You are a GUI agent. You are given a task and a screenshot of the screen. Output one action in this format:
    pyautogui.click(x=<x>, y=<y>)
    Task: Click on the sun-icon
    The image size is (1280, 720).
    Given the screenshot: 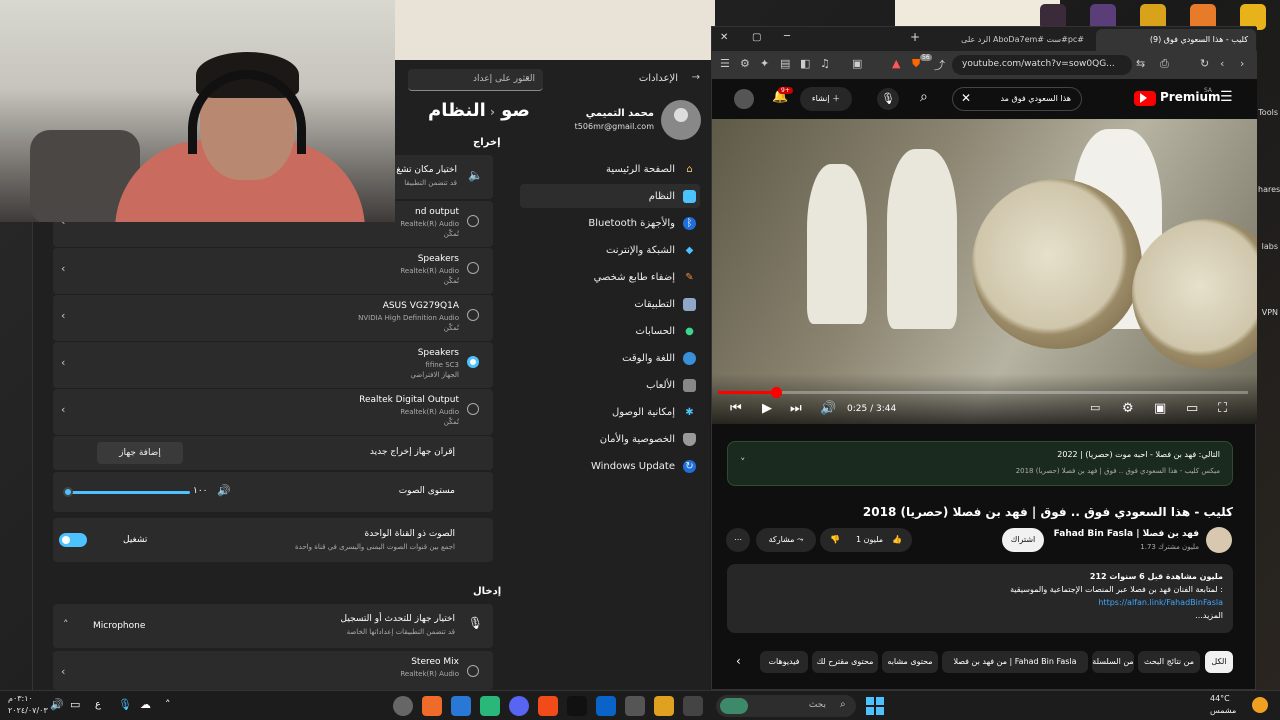 What is the action you would take?
    pyautogui.click(x=1260, y=705)
    